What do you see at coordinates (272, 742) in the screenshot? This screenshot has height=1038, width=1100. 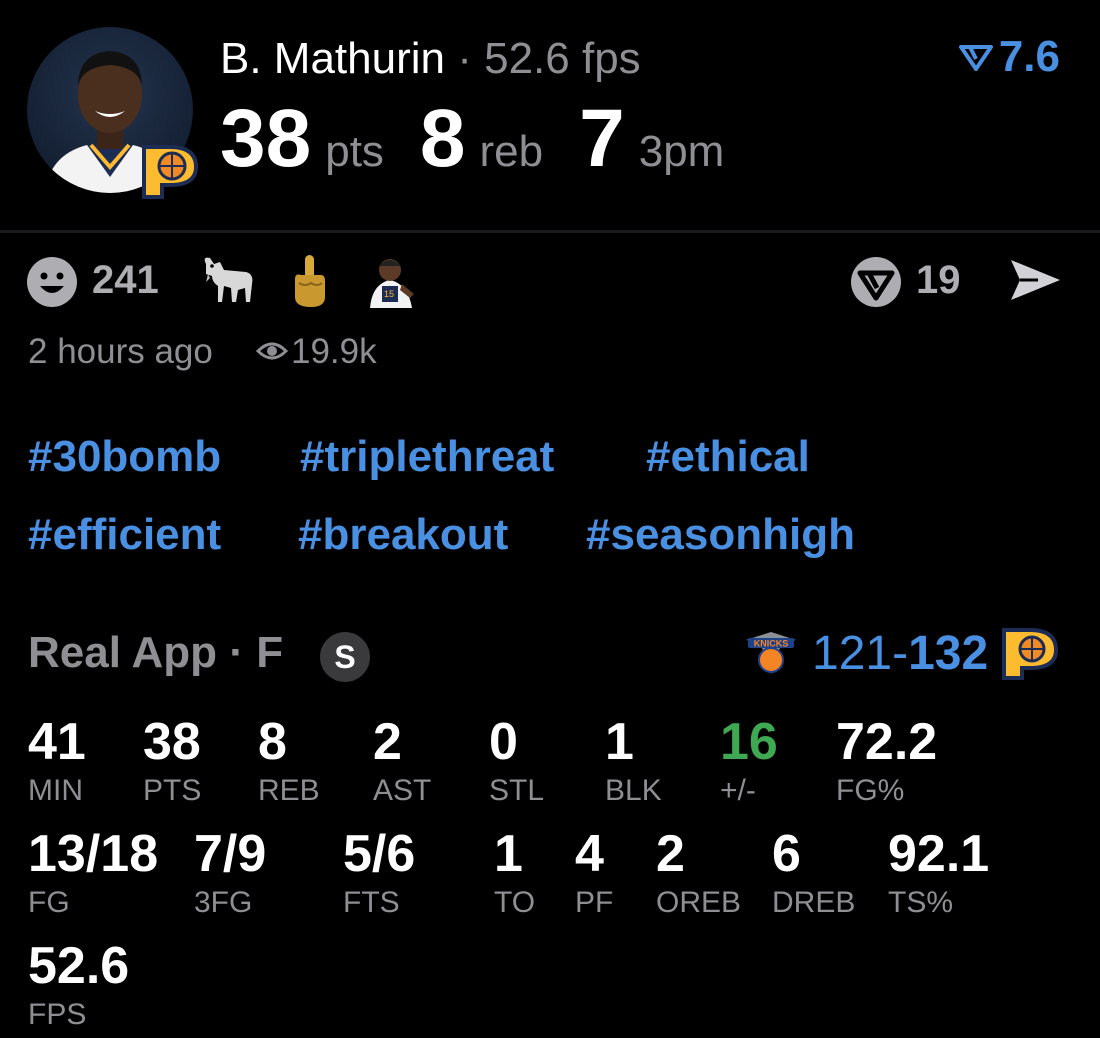 I see `stat-value: 8` at bounding box center [272, 742].